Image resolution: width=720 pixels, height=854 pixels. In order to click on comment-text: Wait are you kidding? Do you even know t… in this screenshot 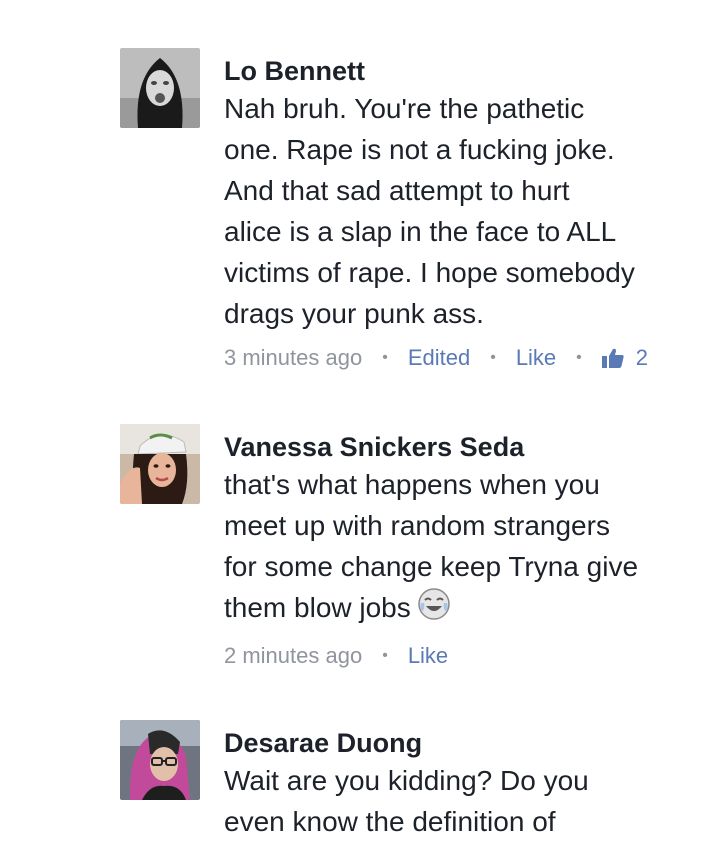, I will do `click(464, 801)`.